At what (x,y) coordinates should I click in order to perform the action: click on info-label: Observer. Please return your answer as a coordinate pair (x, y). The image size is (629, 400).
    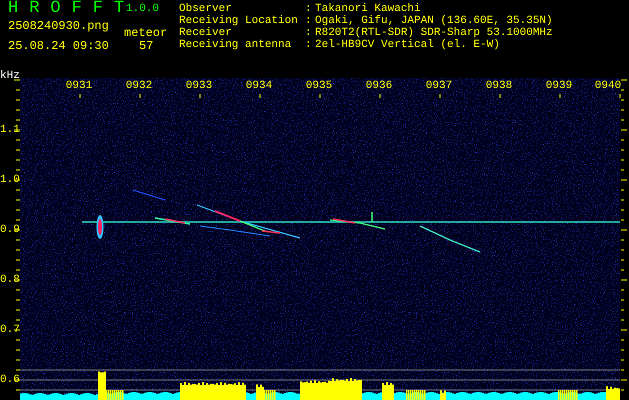
    Looking at the image, I should click on (206, 9).